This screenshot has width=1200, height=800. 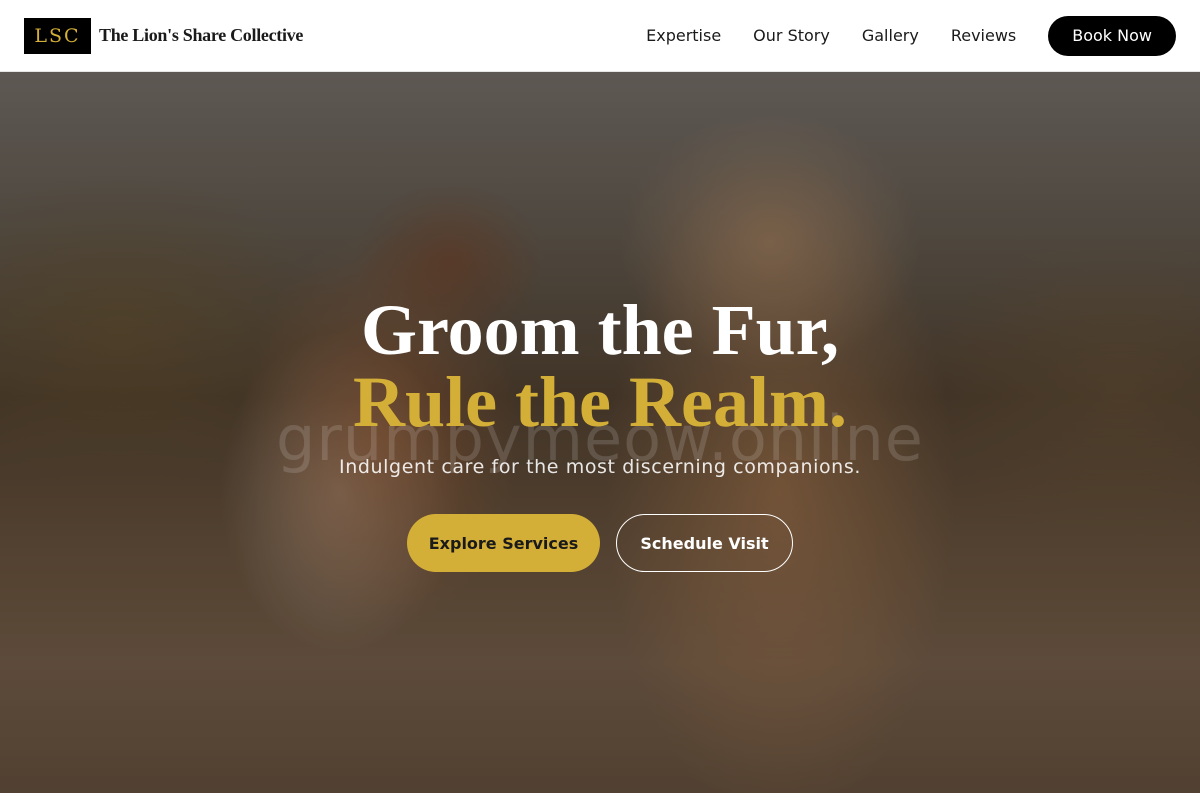 I want to click on schedule-visit-button: Schedule Visit, so click(x=704, y=543).